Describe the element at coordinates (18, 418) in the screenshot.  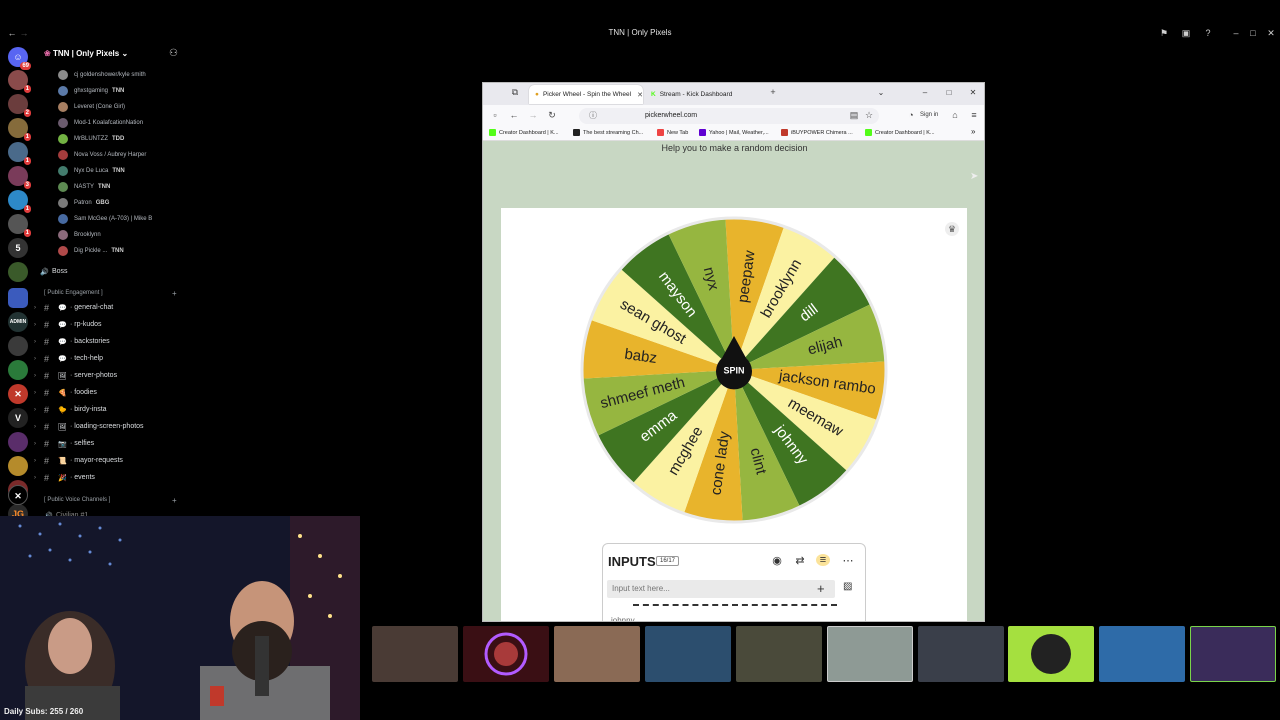
I see `server-icon: V` at that location.